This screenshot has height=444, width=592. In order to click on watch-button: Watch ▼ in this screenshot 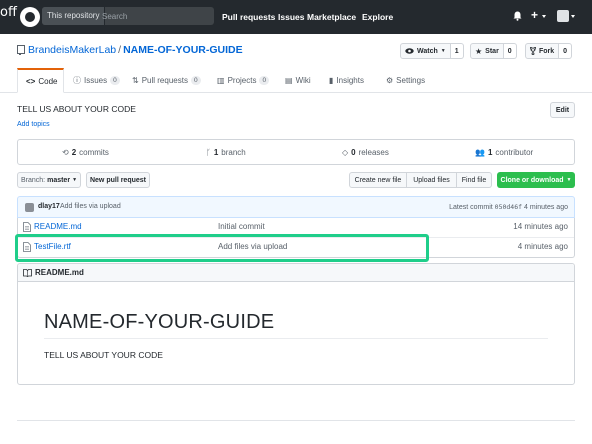, I will do `click(425, 51)`.